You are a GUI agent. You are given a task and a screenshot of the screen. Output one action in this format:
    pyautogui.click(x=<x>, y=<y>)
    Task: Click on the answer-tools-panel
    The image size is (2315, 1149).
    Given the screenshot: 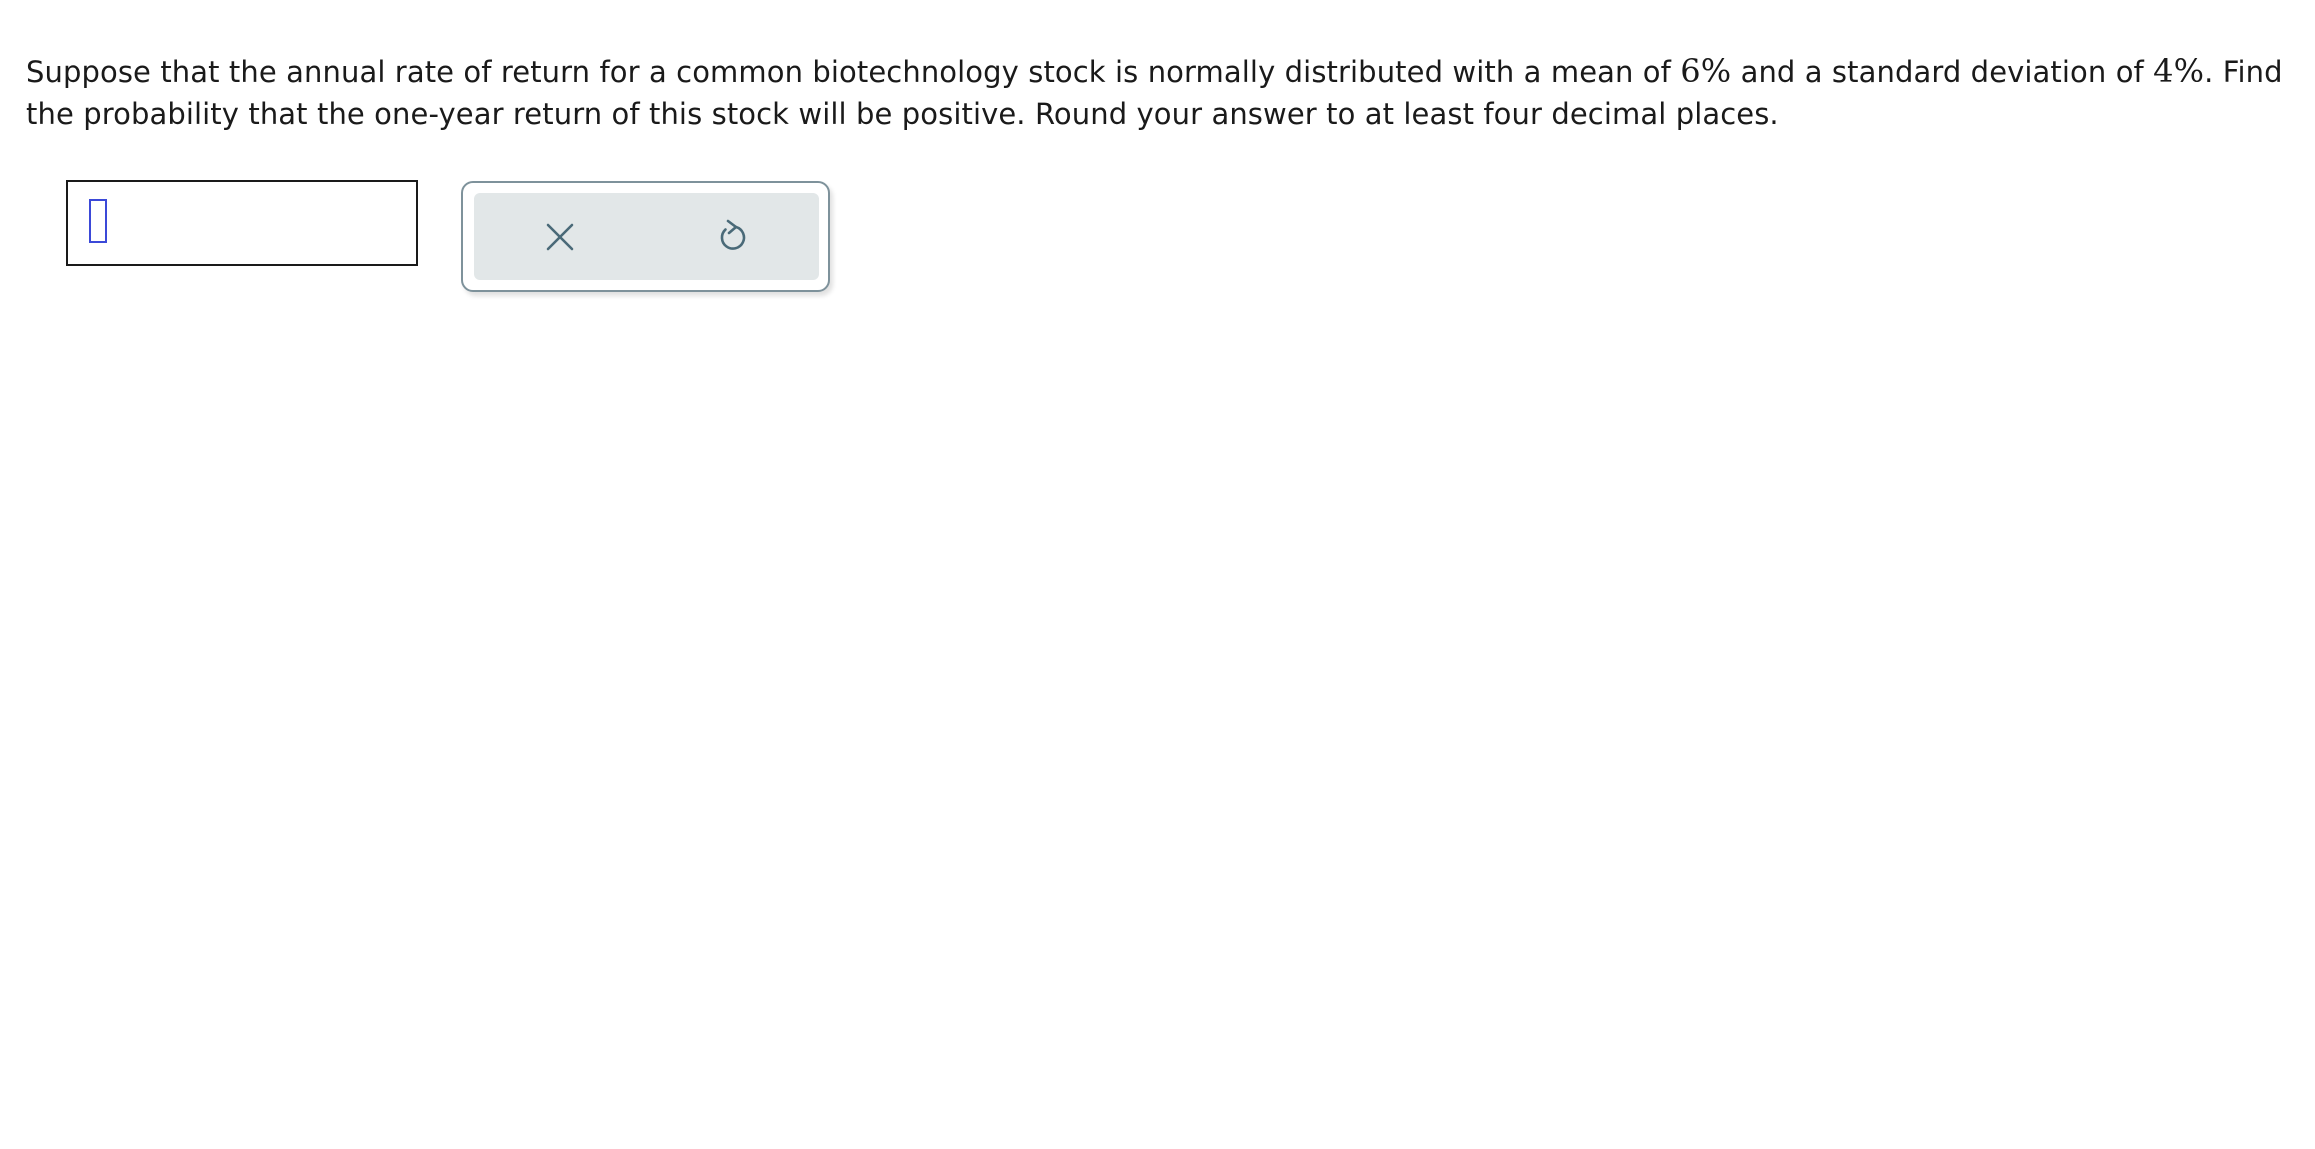 What is the action you would take?
    pyautogui.click(x=645, y=236)
    